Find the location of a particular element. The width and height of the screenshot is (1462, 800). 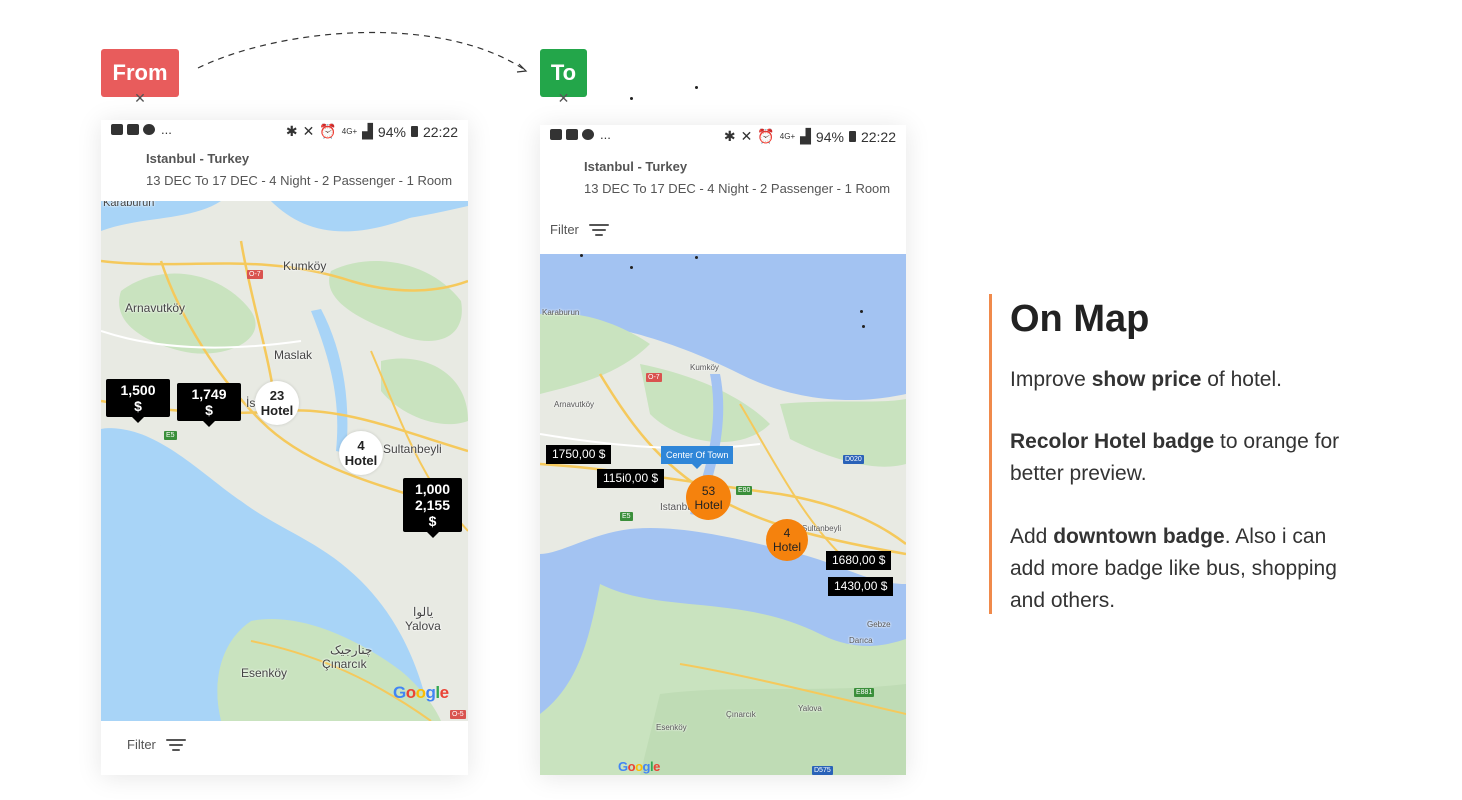

image-icon is located at coordinates (556, 134).